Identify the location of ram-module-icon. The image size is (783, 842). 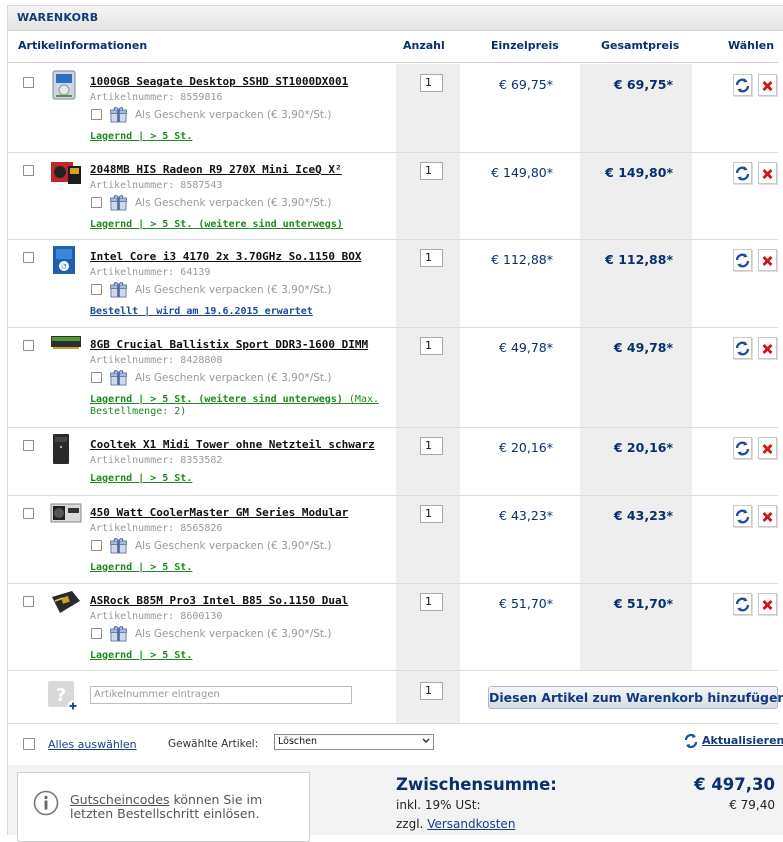
(65, 347).